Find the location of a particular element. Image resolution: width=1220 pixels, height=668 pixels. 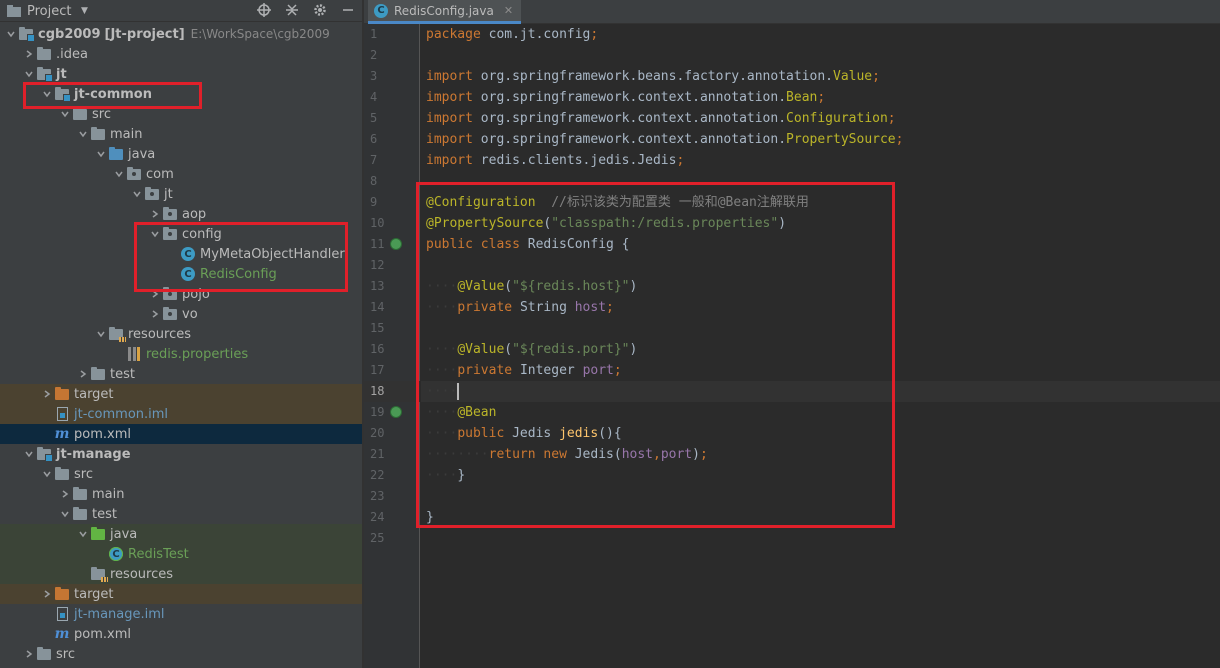

line-number: 4 is located at coordinates (392, 97).